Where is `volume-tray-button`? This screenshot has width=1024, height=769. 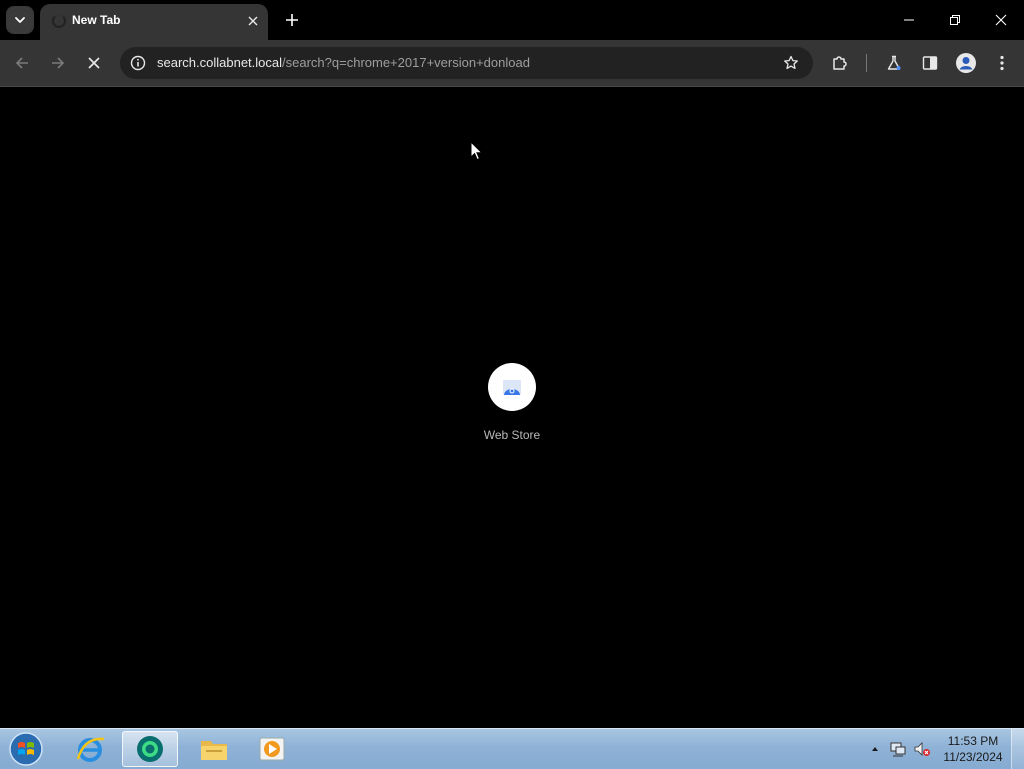 volume-tray-button is located at coordinates (922, 749).